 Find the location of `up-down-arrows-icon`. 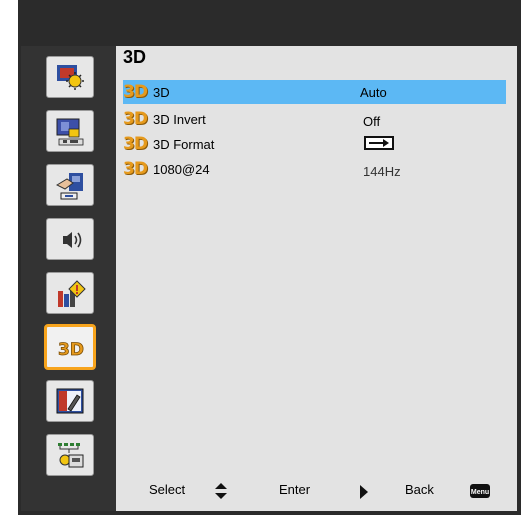

up-down-arrows-icon is located at coordinates (221, 491).